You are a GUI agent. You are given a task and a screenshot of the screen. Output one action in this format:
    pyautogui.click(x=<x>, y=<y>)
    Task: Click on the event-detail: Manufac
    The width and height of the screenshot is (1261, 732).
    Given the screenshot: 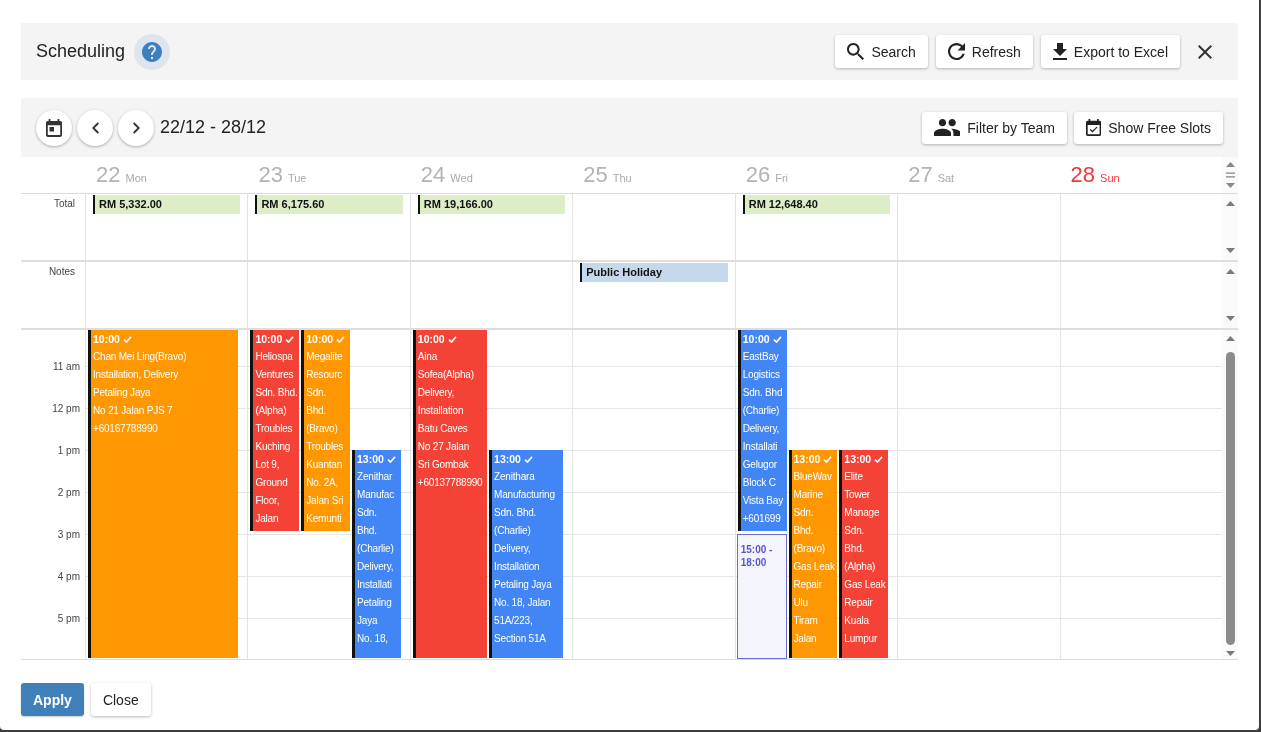 What is the action you would take?
    pyautogui.click(x=375, y=495)
    